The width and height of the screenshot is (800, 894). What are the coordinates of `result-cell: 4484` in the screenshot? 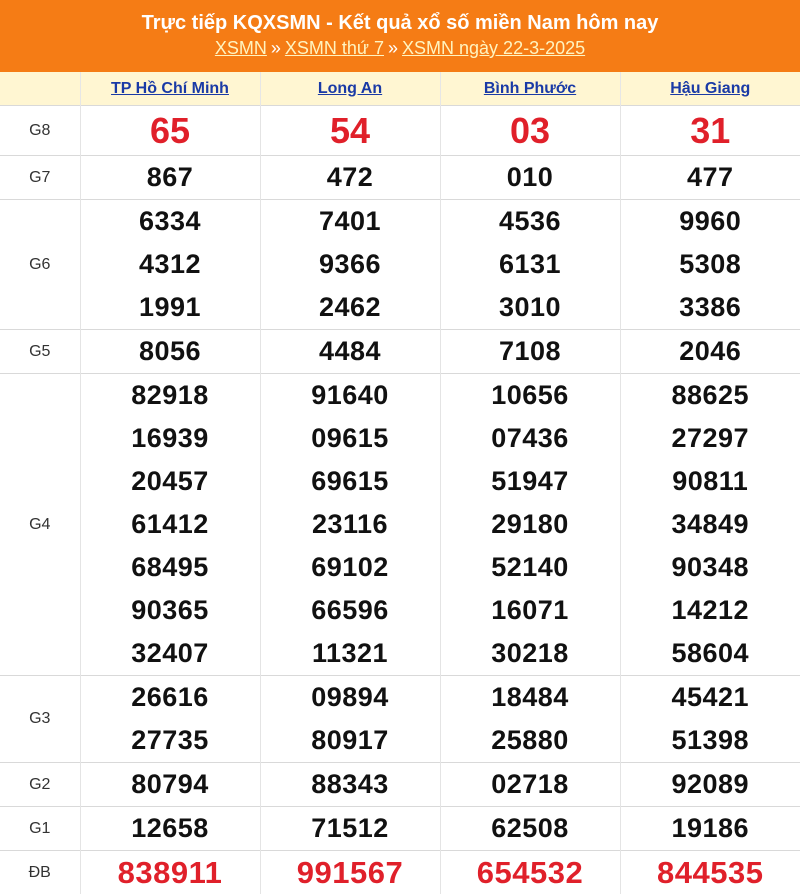 It's located at (350, 352).